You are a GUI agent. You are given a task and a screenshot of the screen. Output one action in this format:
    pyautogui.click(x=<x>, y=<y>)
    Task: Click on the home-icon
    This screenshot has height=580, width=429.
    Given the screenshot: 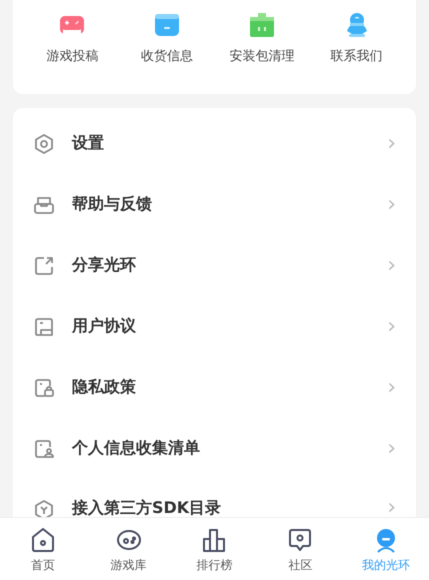 What is the action you would take?
    pyautogui.click(x=43, y=540)
    